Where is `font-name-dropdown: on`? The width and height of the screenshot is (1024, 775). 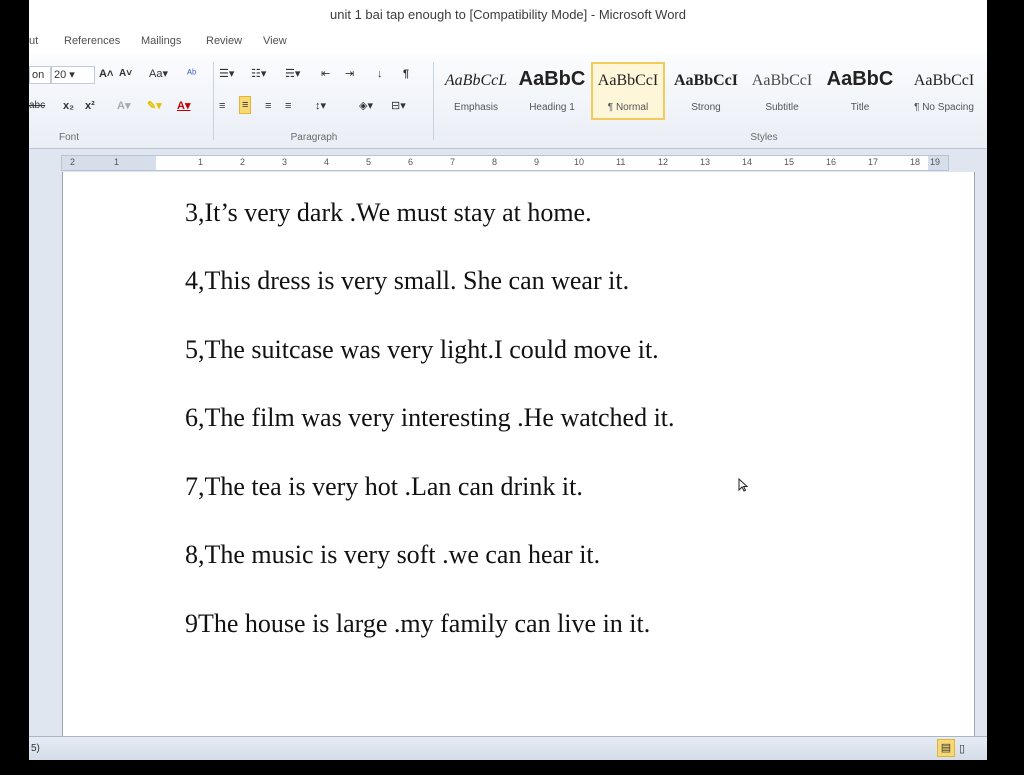 font-name-dropdown: on is located at coordinates (40, 75).